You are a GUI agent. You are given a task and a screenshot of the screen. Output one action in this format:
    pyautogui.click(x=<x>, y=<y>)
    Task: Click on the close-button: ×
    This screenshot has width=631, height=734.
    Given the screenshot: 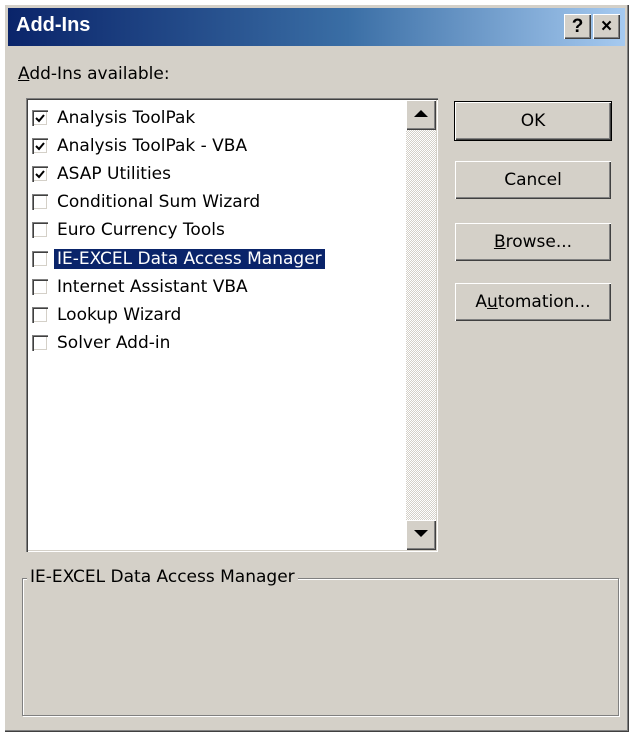 What is the action you would take?
    pyautogui.click(x=606, y=26)
    